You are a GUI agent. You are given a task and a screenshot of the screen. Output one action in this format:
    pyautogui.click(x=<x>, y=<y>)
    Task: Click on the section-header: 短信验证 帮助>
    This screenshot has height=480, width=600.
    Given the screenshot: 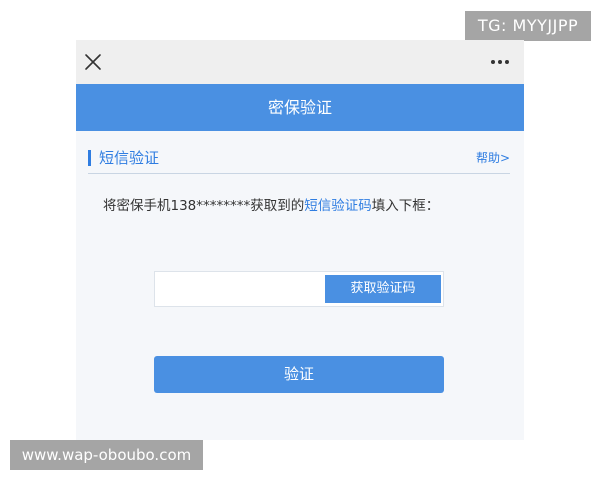 What is the action you would take?
    pyautogui.click(x=299, y=159)
    